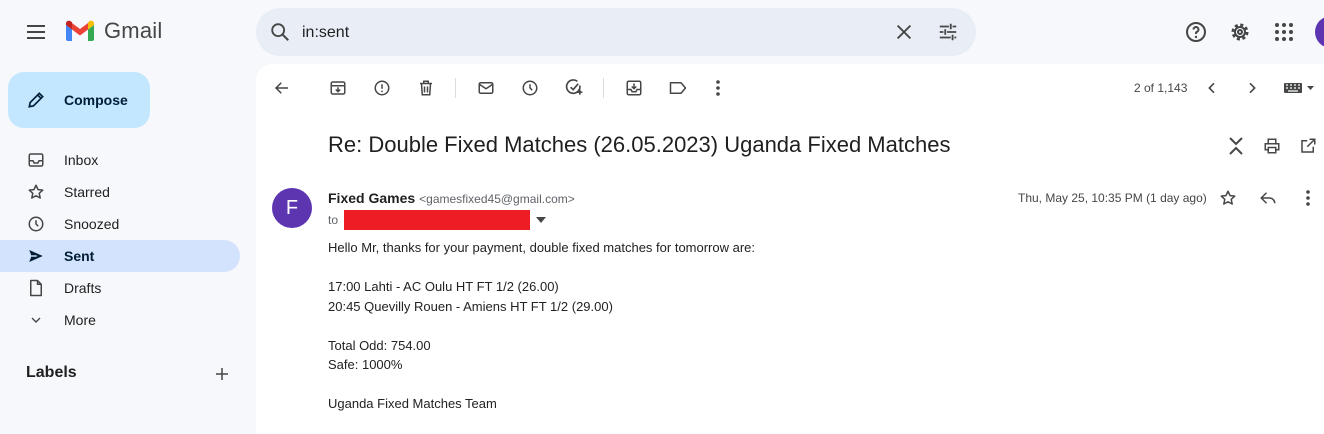  What do you see at coordinates (36, 256) in the screenshot?
I see `send-icon` at bounding box center [36, 256].